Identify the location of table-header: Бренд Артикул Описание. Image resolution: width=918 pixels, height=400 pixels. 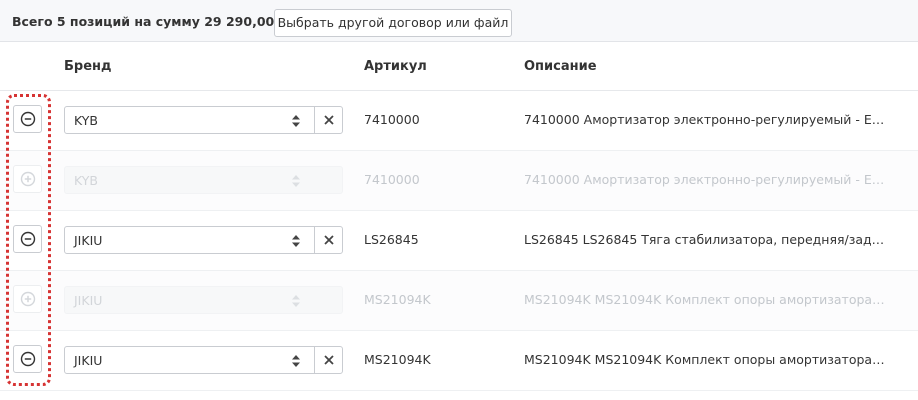
(459, 66).